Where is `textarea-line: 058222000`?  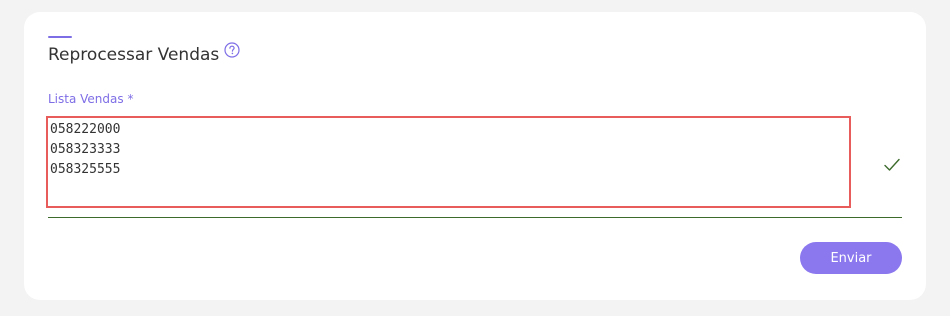
textarea-line: 058222000 is located at coordinates (85, 129).